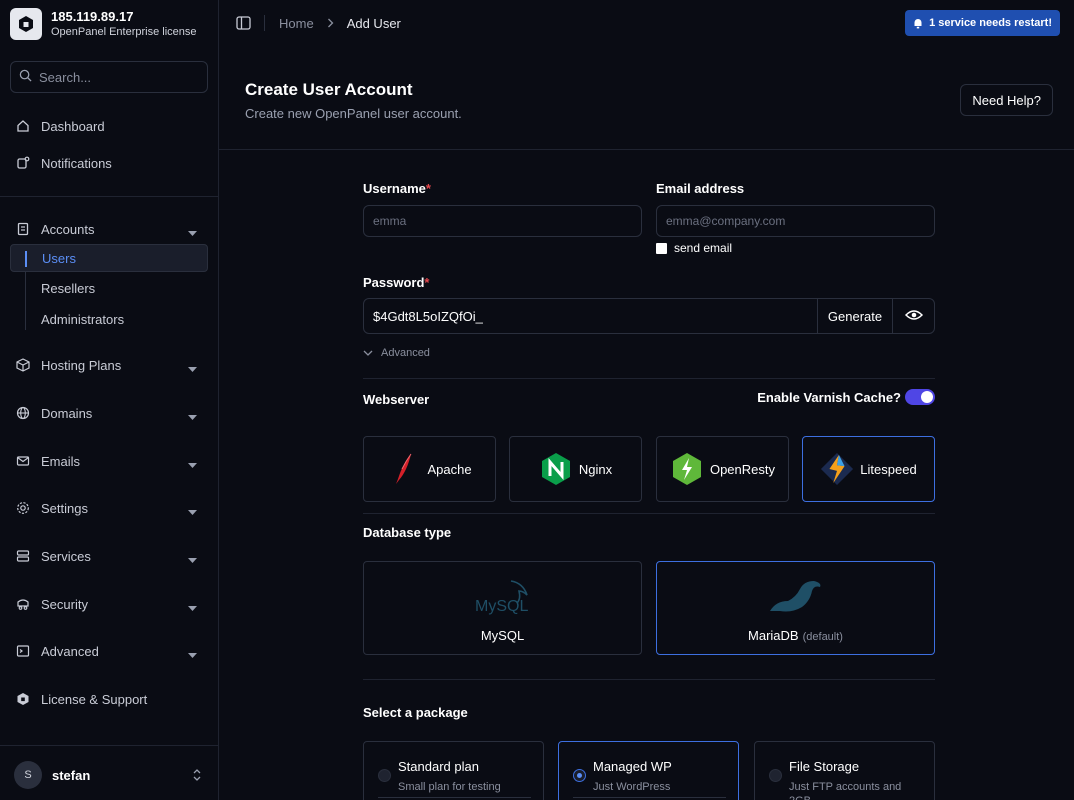 The height and width of the screenshot is (800, 1074). What do you see at coordinates (649, 378) in the screenshot?
I see `section-divider` at bounding box center [649, 378].